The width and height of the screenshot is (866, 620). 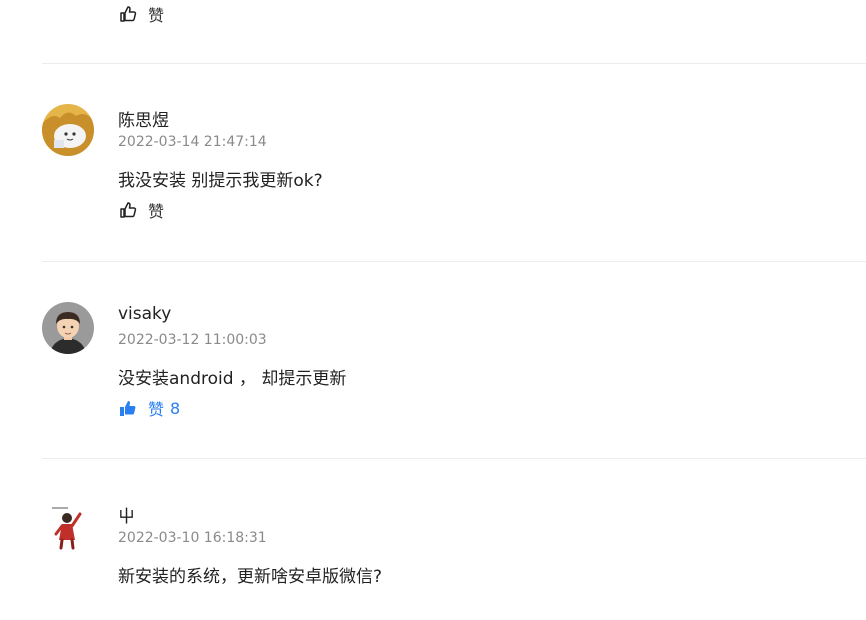 I want to click on timestamp: 2022-03-12 11:00:03, so click(x=192, y=340).